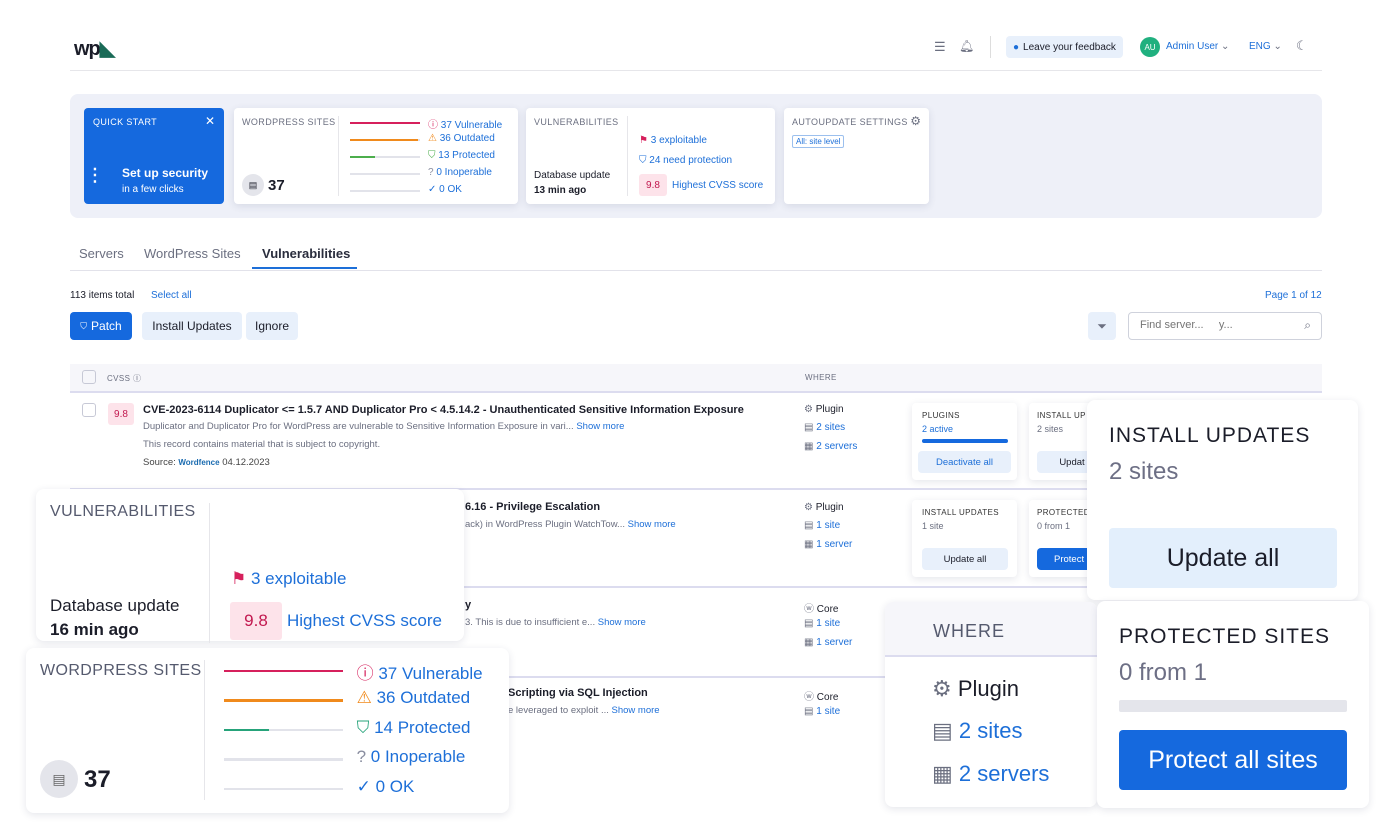  What do you see at coordinates (94, 48) in the screenshot?
I see `logo: wp◣` at bounding box center [94, 48].